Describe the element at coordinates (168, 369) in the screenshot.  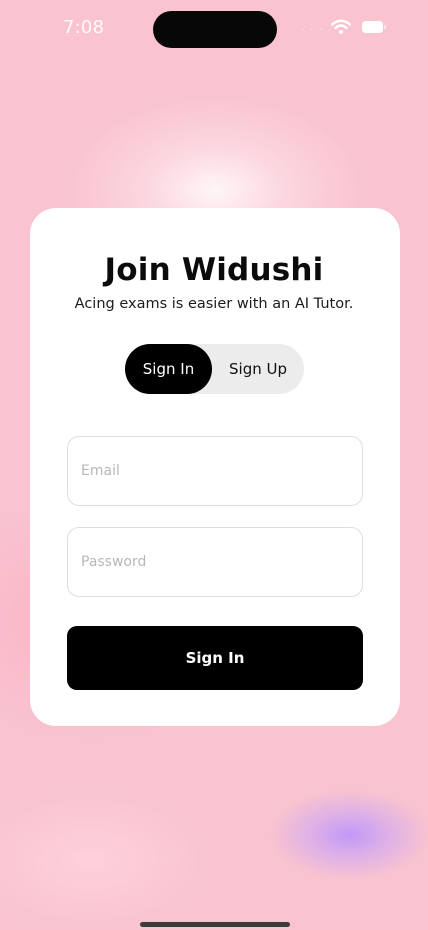
I see `tab-sign-in: Sign In` at that location.